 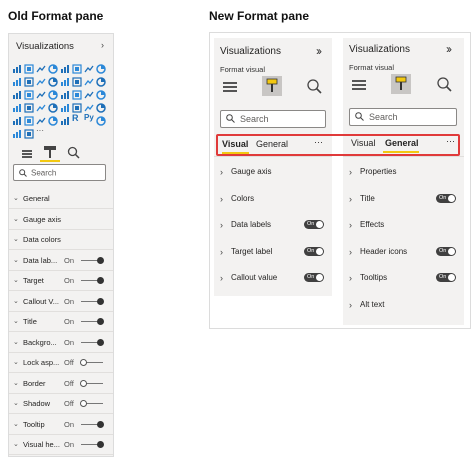 What do you see at coordinates (273, 119) in the screenshot?
I see `new-left-search-input: Search` at bounding box center [273, 119].